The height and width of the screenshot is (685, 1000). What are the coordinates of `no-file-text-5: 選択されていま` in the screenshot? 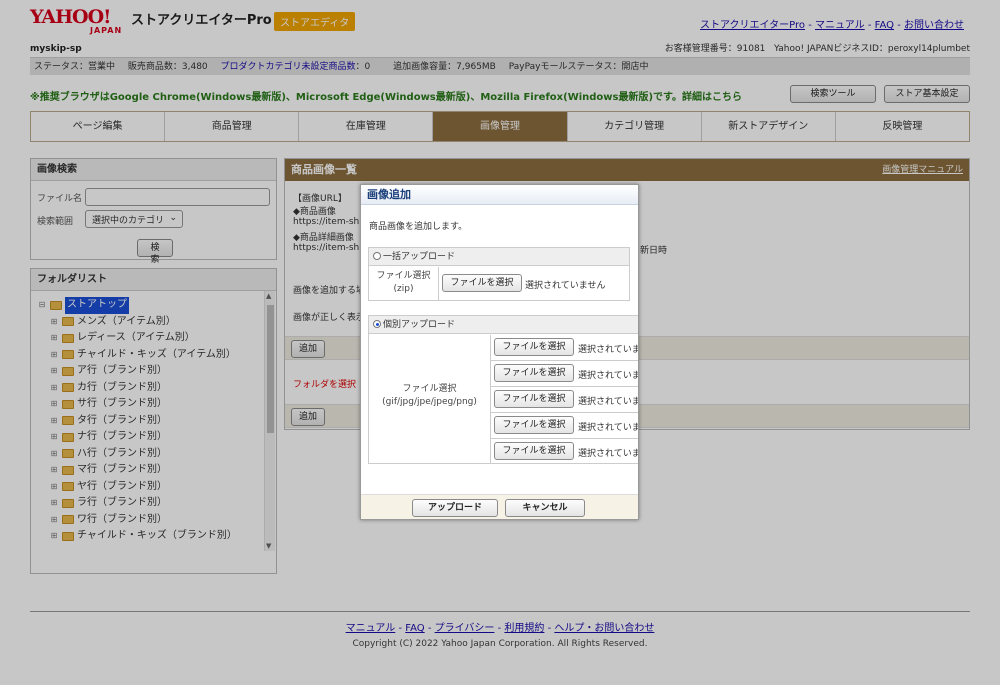 It's located at (608, 454).